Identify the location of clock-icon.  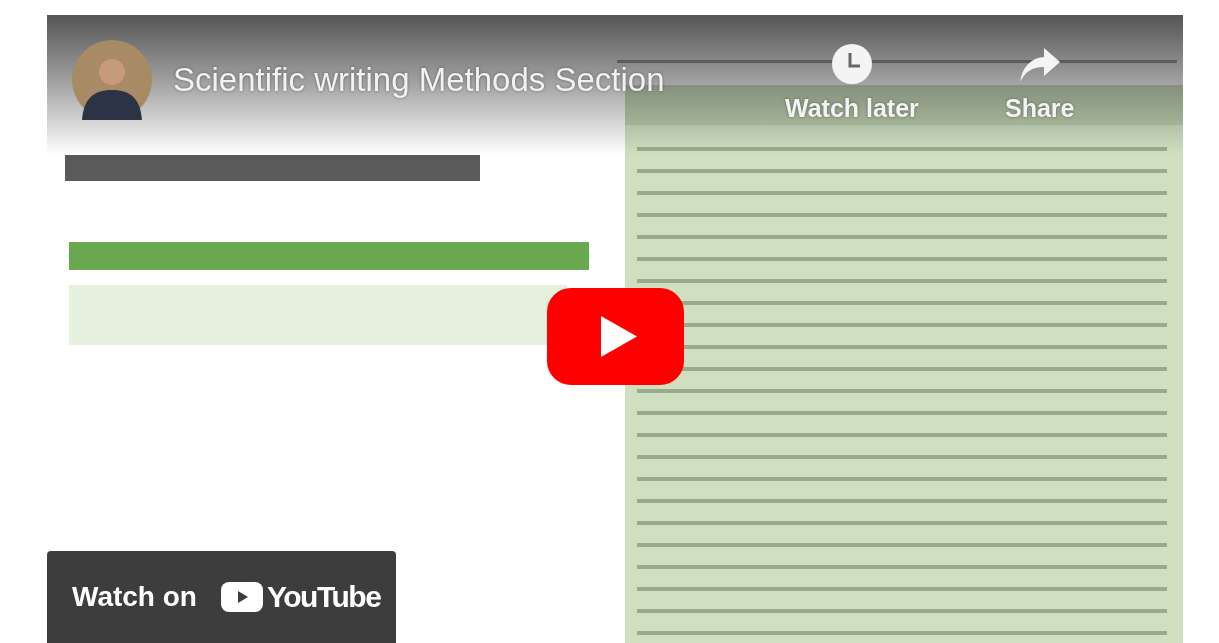
(851, 64).